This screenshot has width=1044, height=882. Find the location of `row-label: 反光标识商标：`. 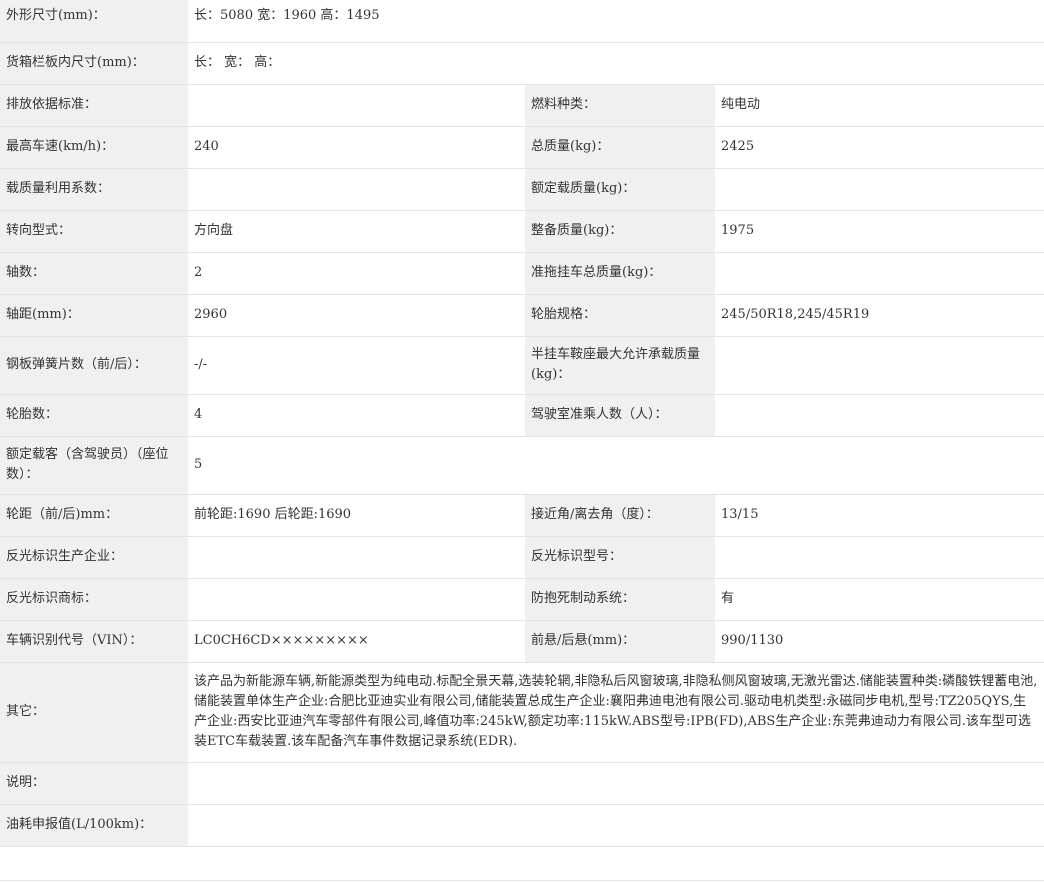

row-label: 反光标识商标： is located at coordinates (94, 599).